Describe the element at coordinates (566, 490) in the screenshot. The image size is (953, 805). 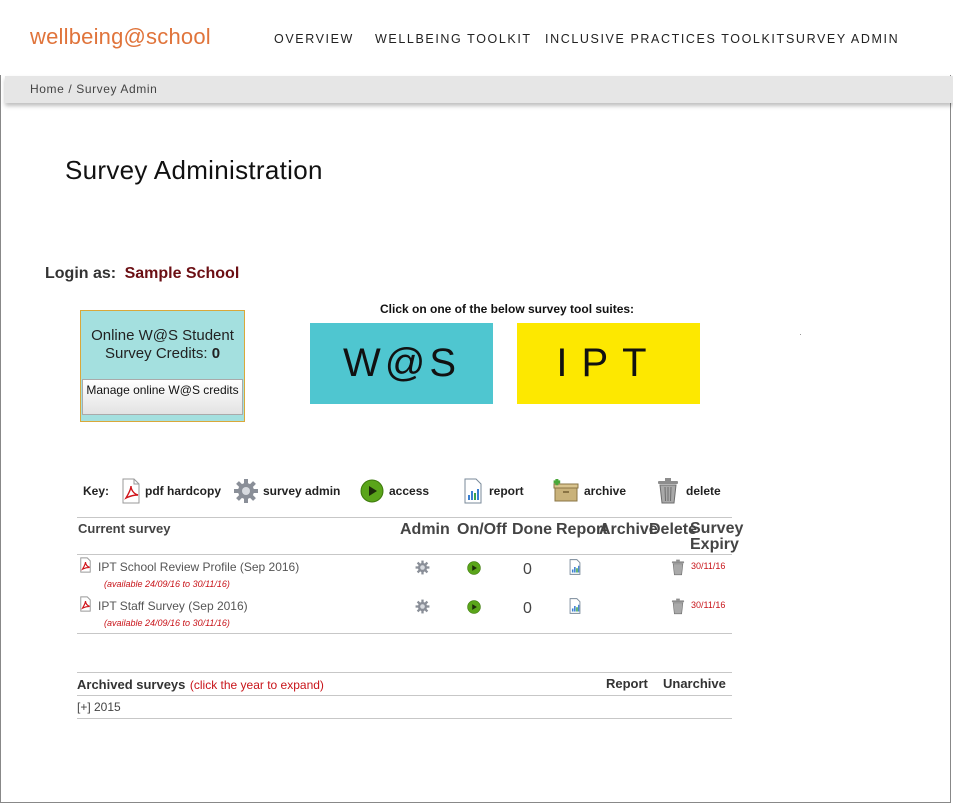
I see `archive-icon` at that location.